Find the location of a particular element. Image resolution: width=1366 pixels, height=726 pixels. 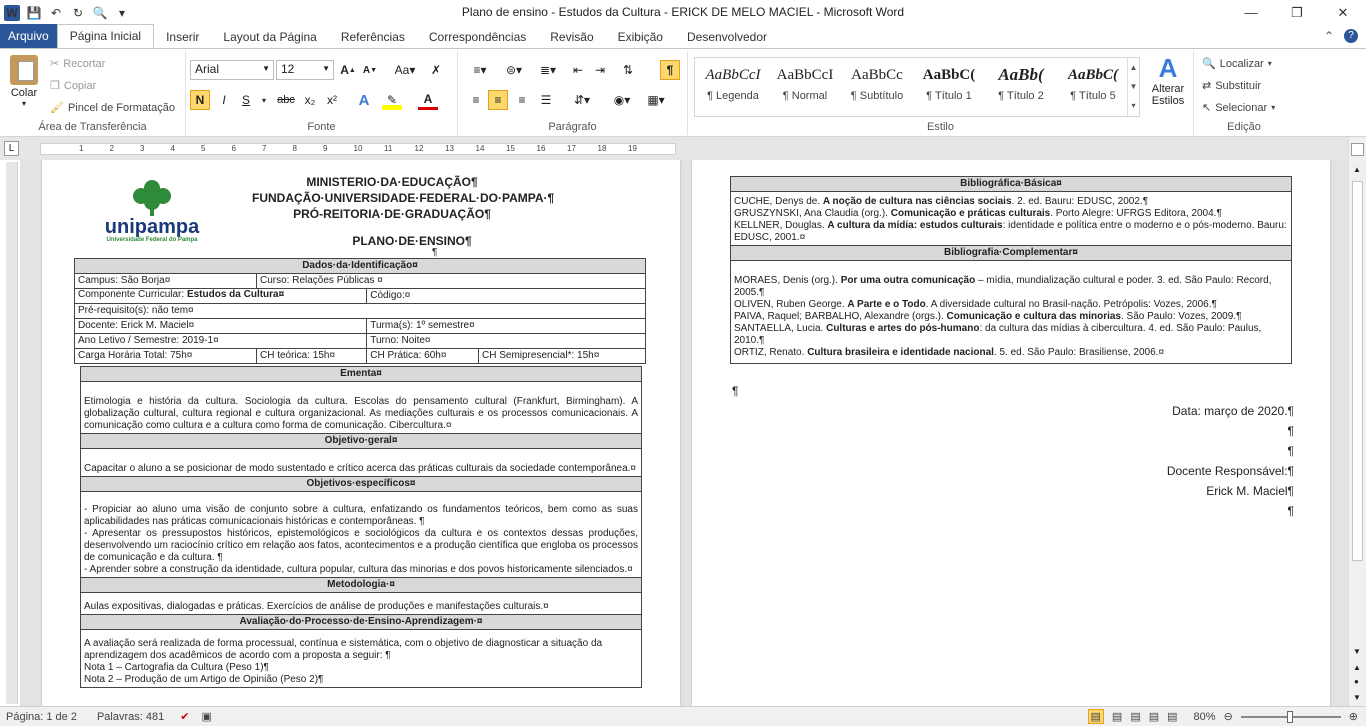

replace-button: ⇄ Substituir is located at coordinates (1231, 86).